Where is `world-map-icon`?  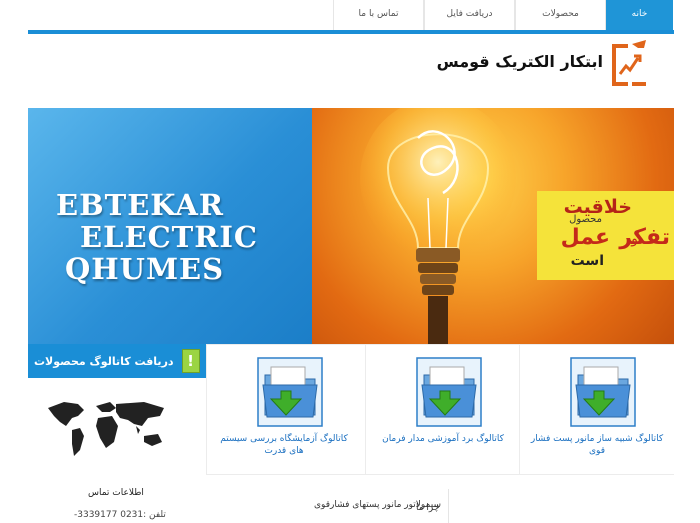
world-map-icon is located at coordinates (106, 429).